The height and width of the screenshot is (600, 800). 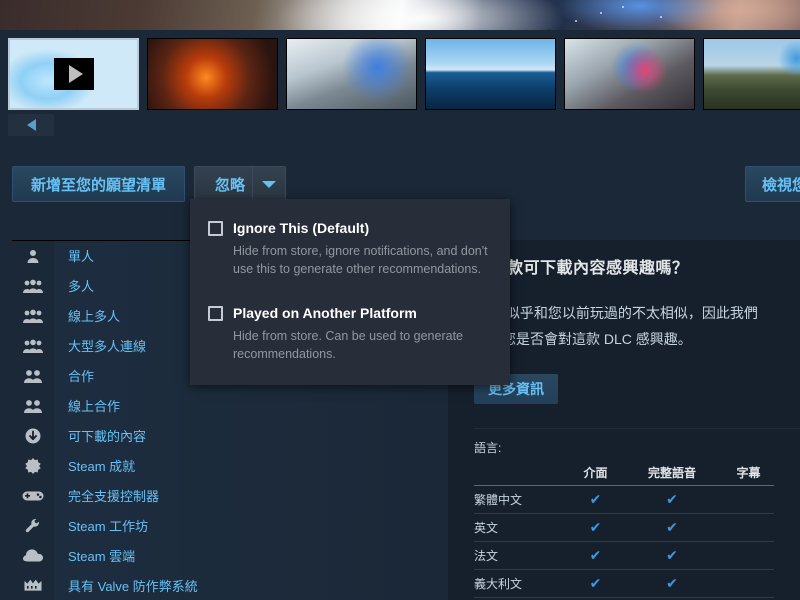 What do you see at coordinates (522, 555) in the screenshot?
I see `language-name: 法文` at bounding box center [522, 555].